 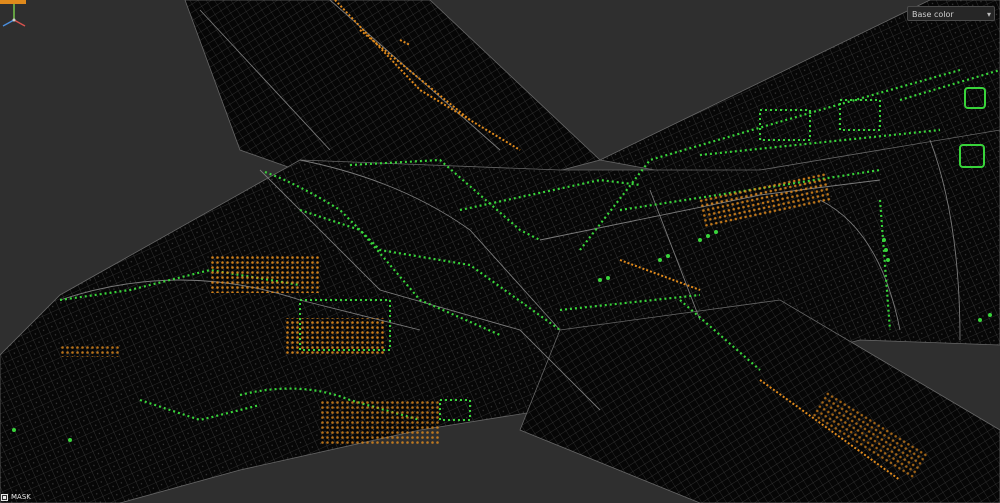 I want to click on mask-label-text: MASK, so click(x=21, y=497).